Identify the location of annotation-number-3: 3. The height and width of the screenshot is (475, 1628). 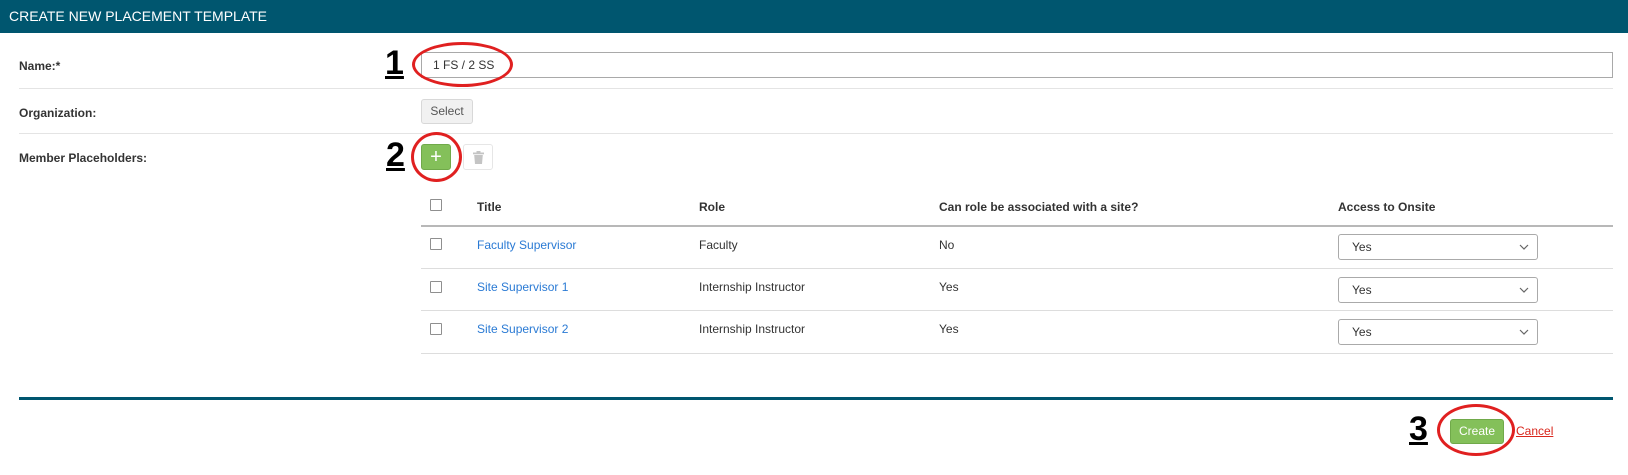
(1418, 429).